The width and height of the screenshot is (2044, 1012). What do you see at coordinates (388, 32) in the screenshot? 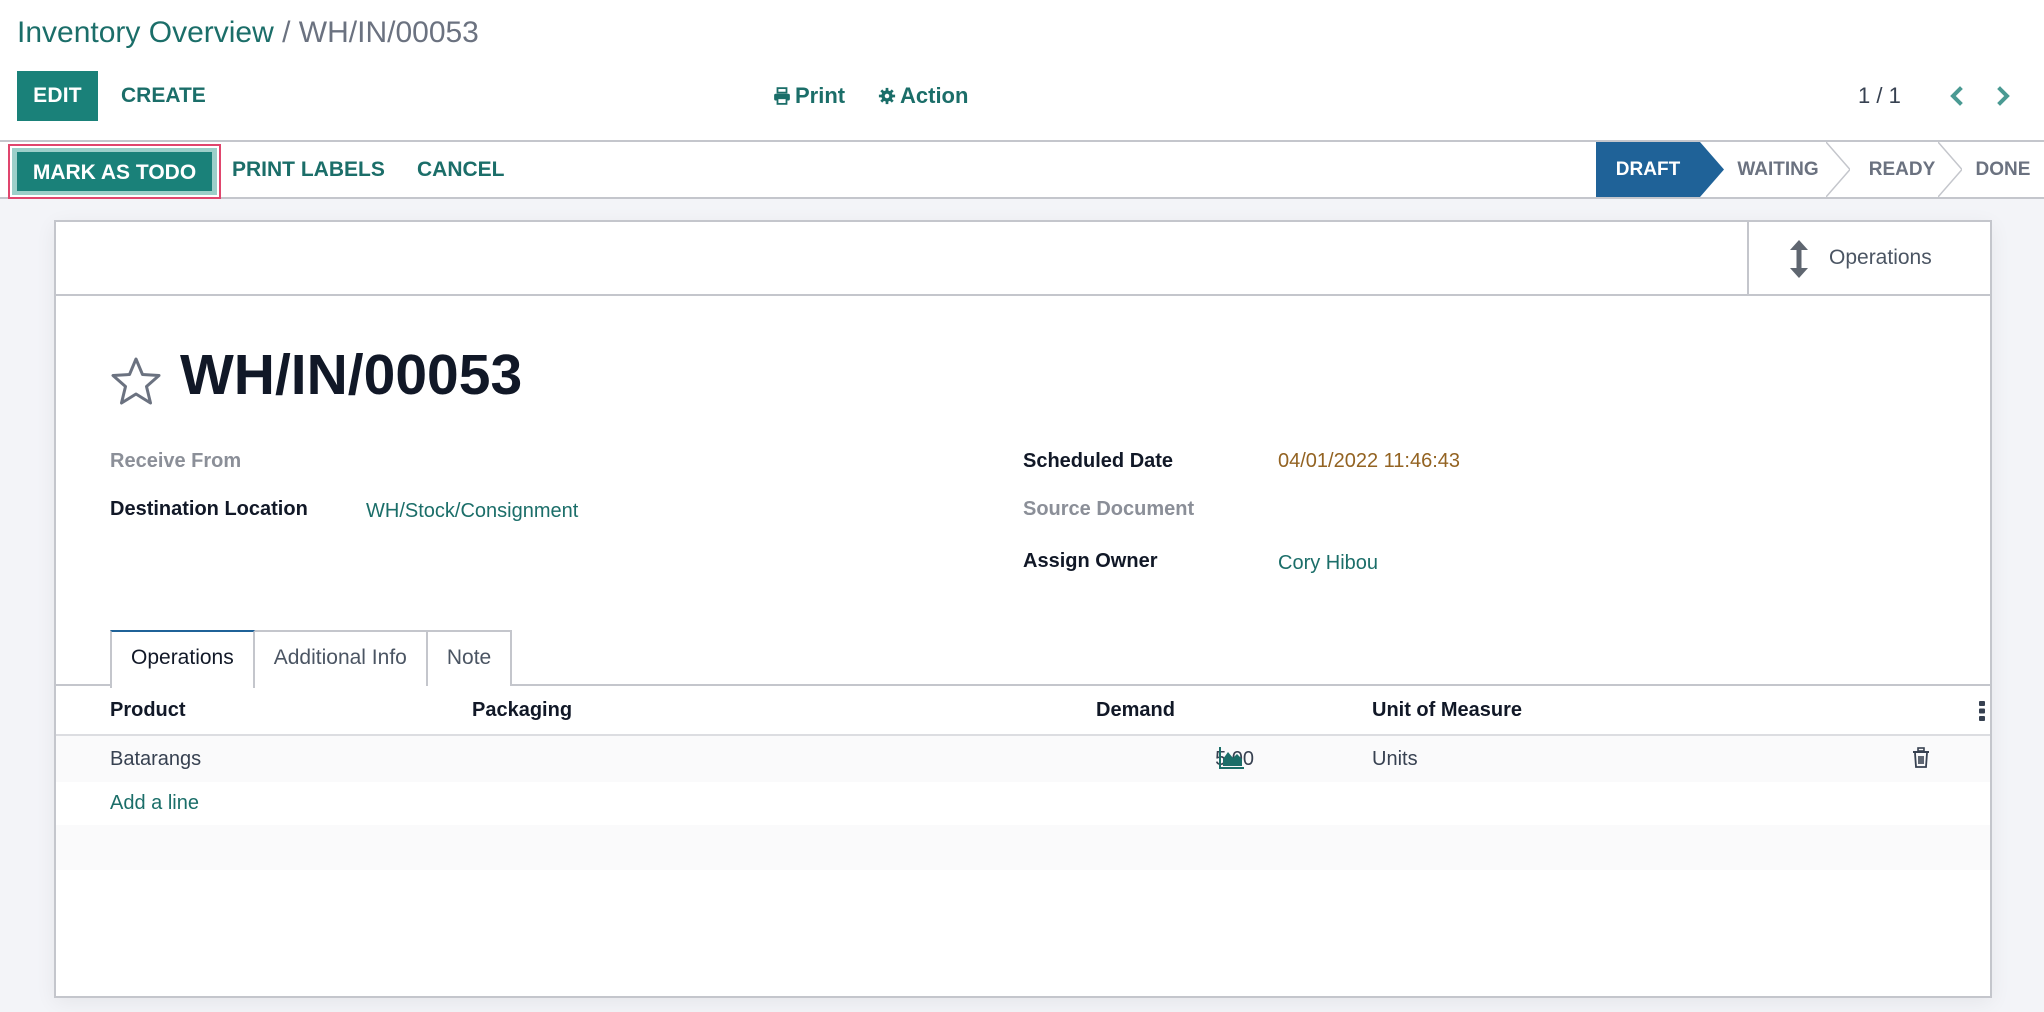
I see `breadcrumb-current: WH/IN/00053` at bounding box center [388, 32].